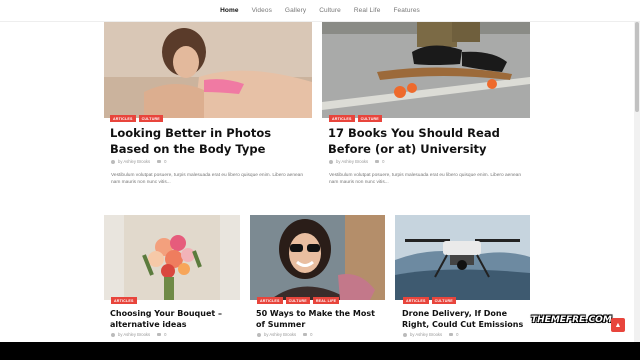 The height and width of the screenshot is (360, 640). I want to click on post-image-bouquet, so click(172, 257).